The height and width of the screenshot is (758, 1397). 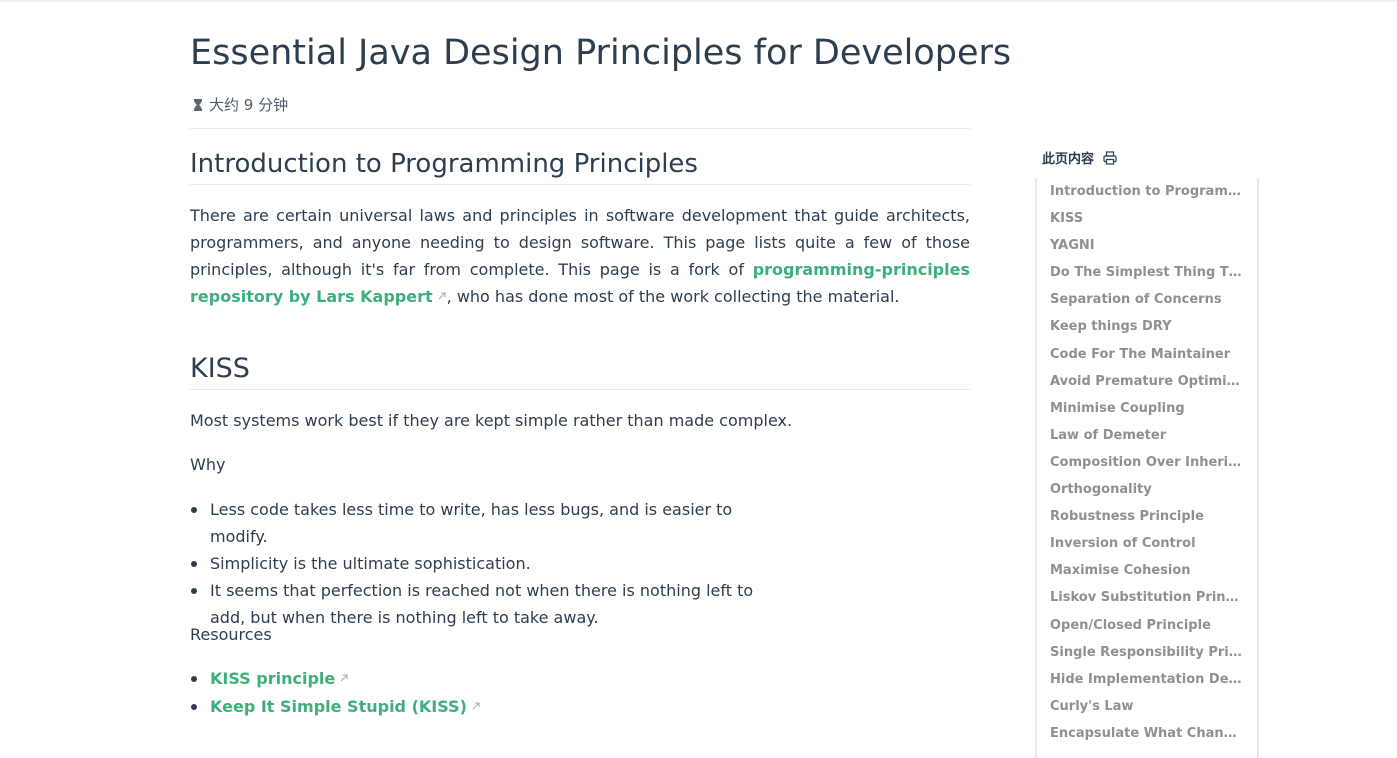 I want to click on kiss-principle-link-label: KISS principle, so click(x=273, y=678).